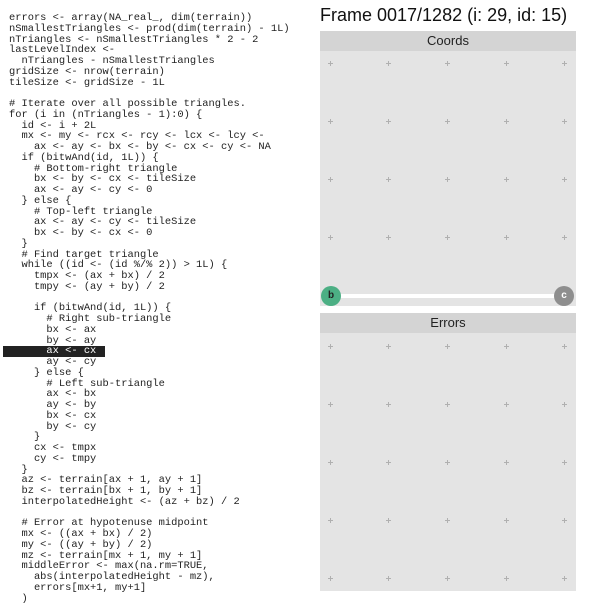  What do you see at coordinates (18, 243) in the screenshot?
I see `code-line: }` at bounding box center [18, 243].